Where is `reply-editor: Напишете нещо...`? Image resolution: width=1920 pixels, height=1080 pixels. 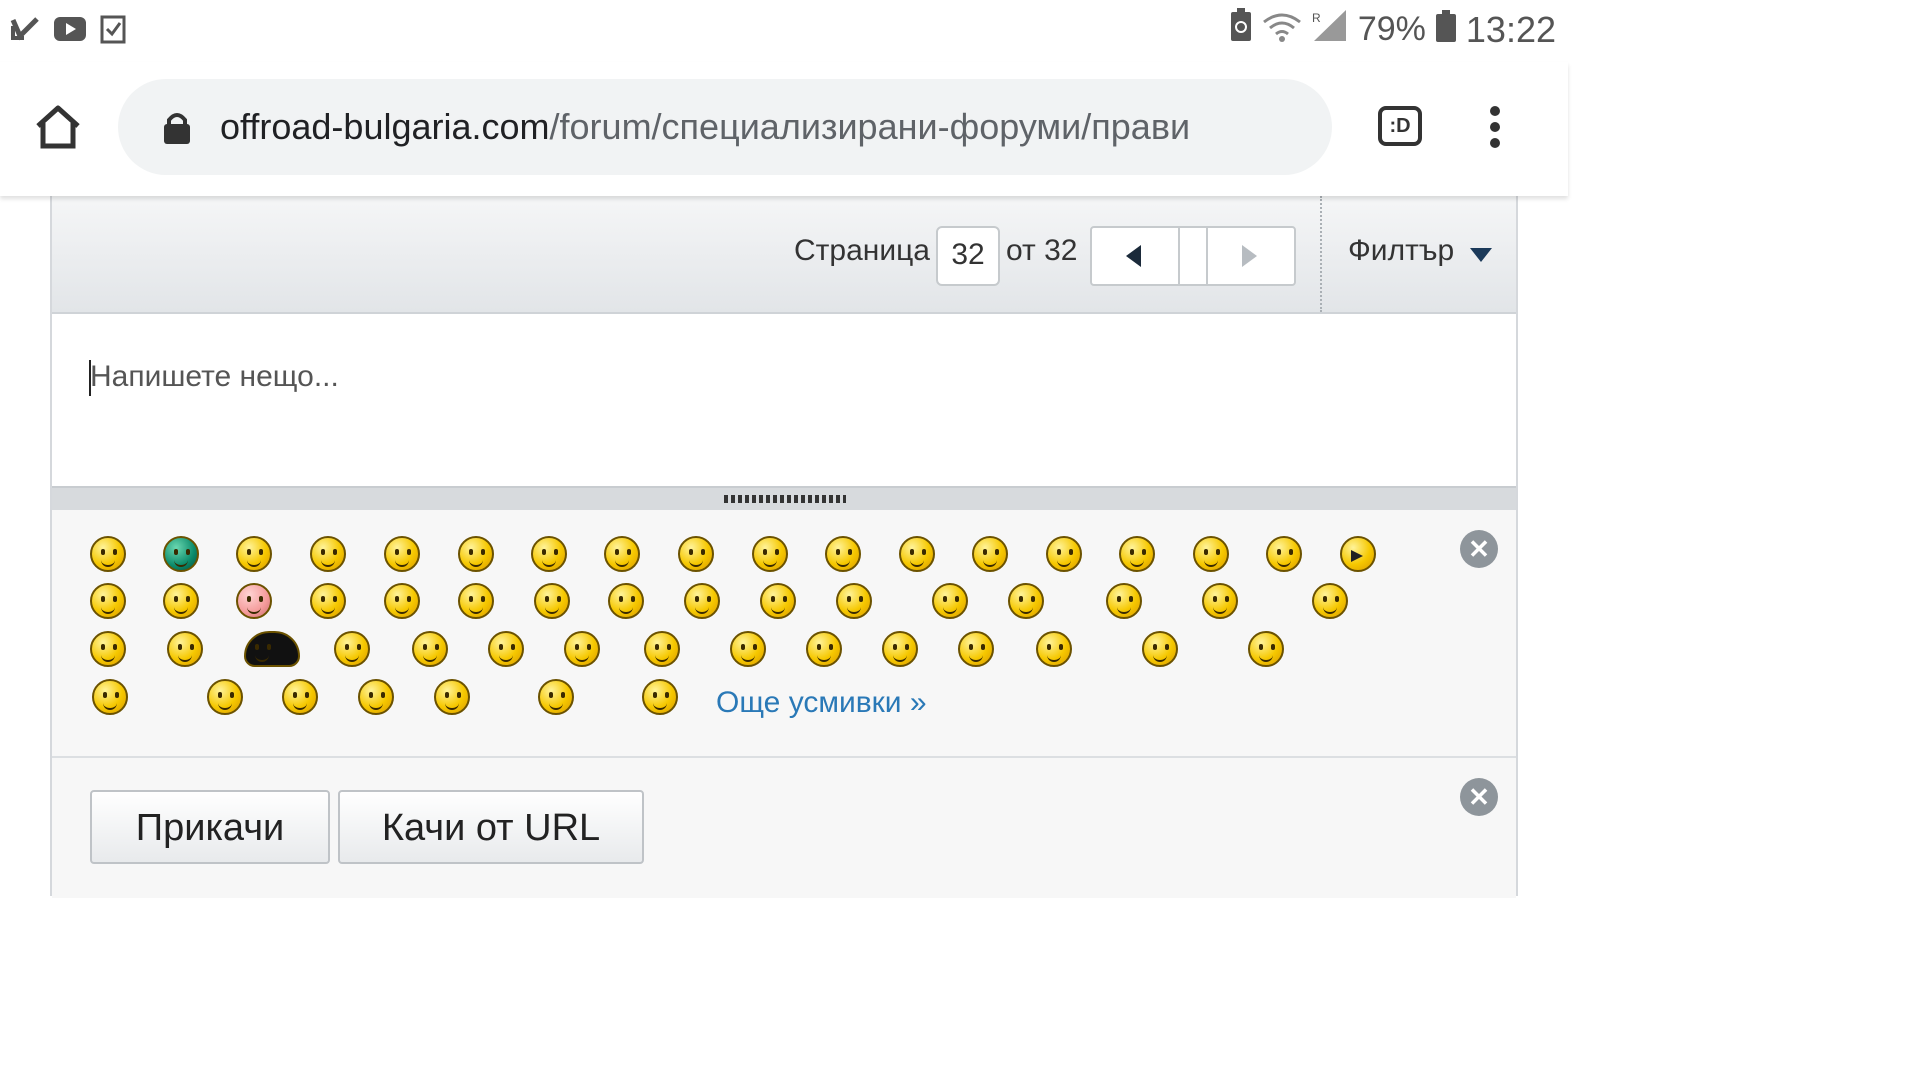 reply-editor: Напишете нещо... is located at coordinates (784, 400).